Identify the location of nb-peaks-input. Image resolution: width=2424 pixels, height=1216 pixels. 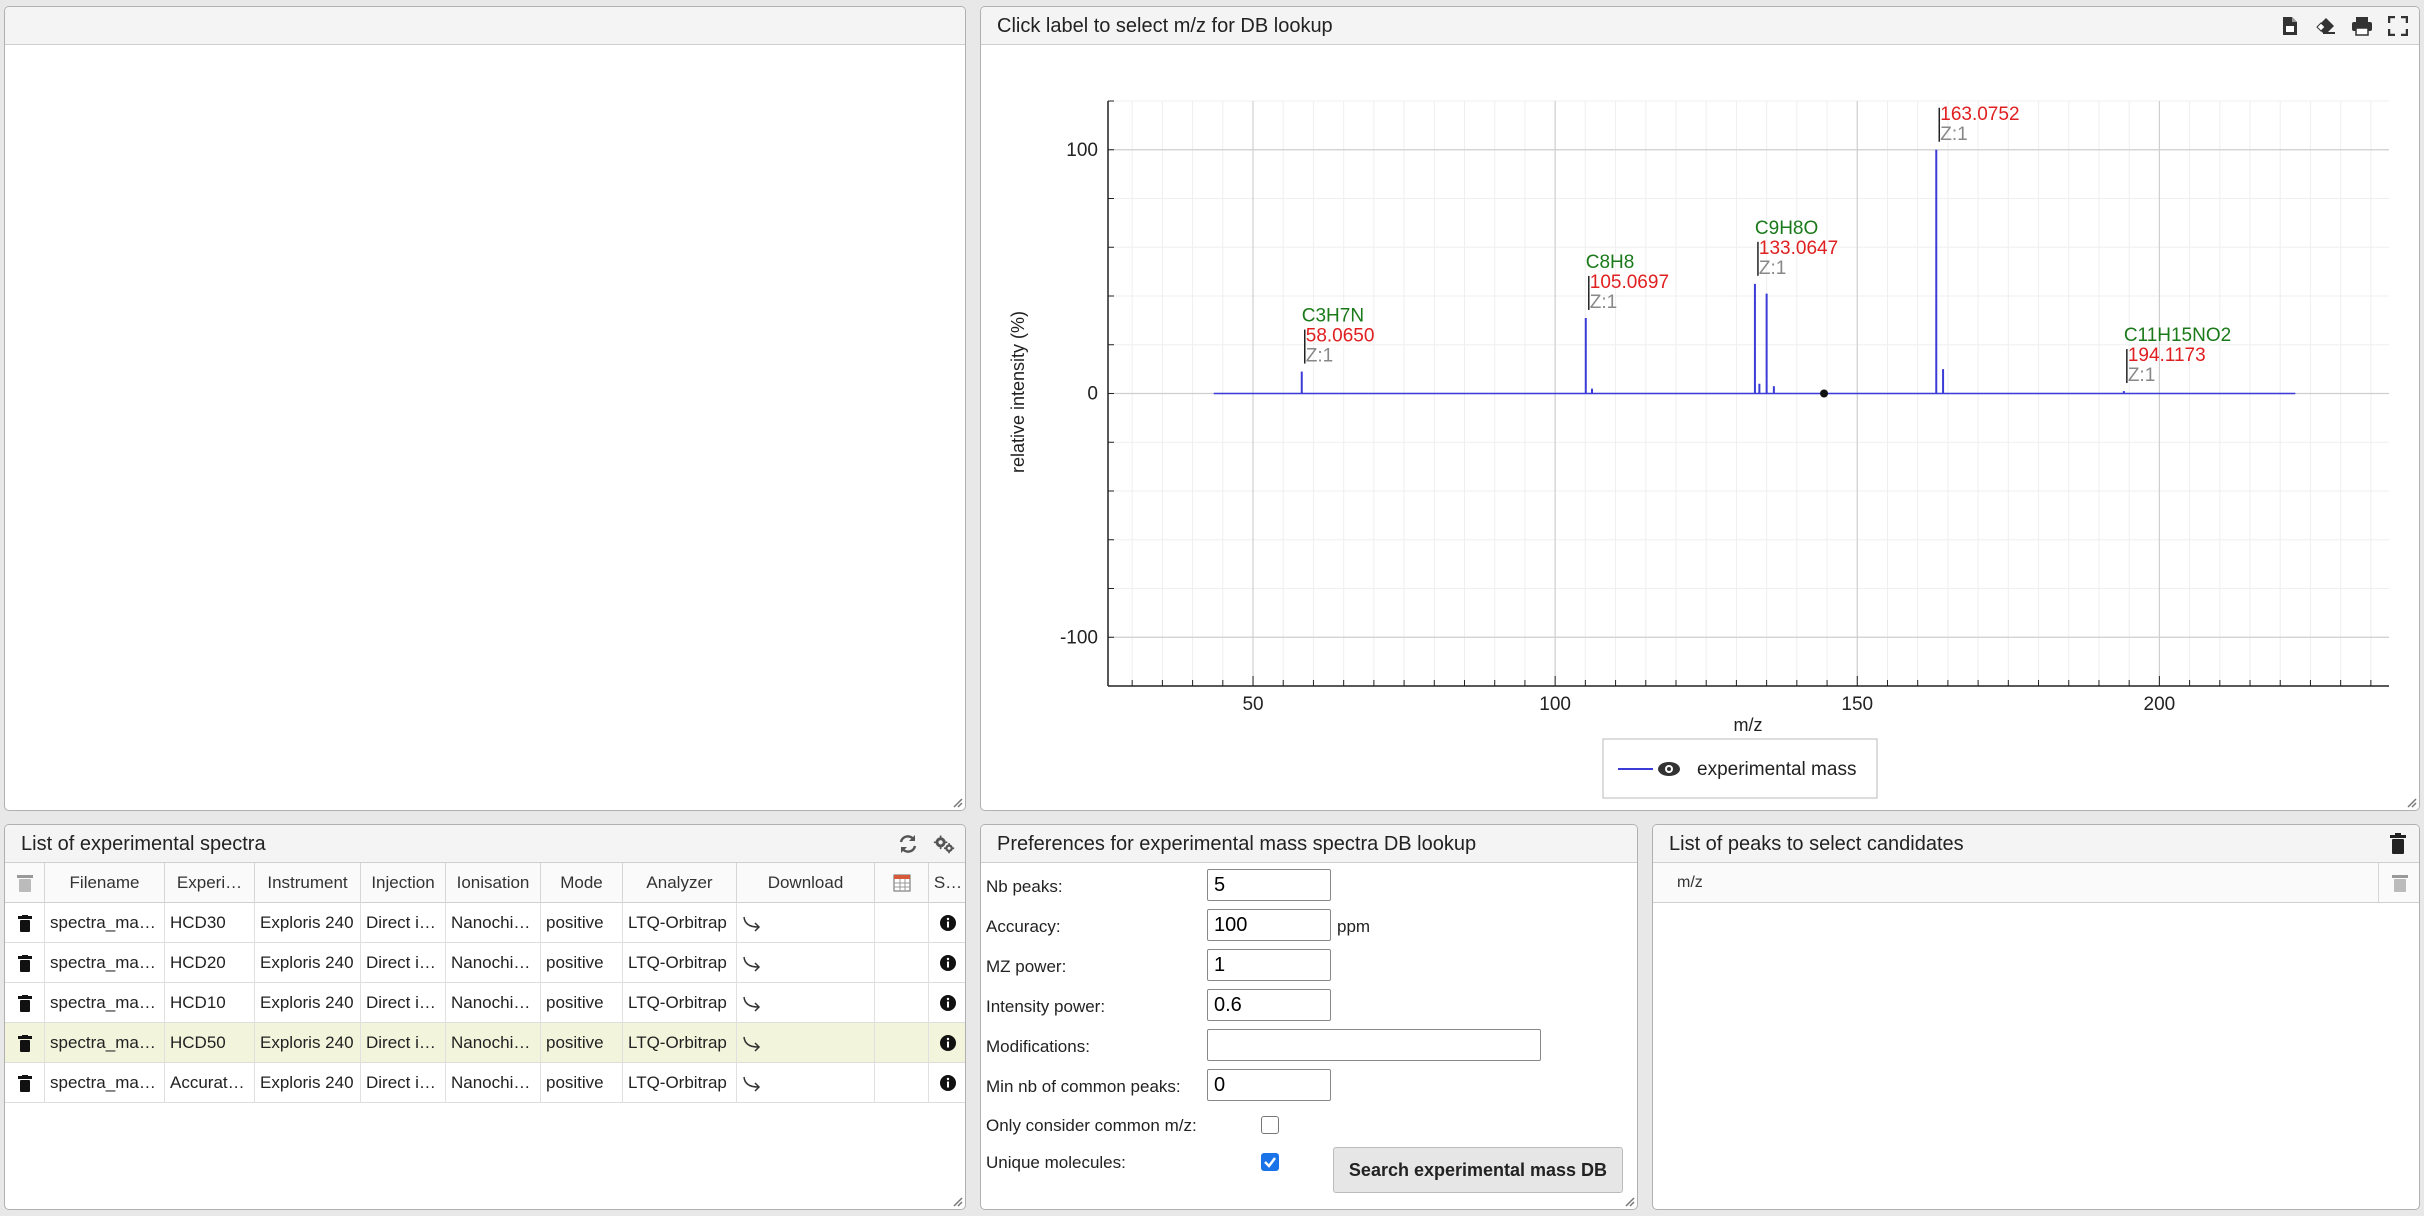
(1269, 885).